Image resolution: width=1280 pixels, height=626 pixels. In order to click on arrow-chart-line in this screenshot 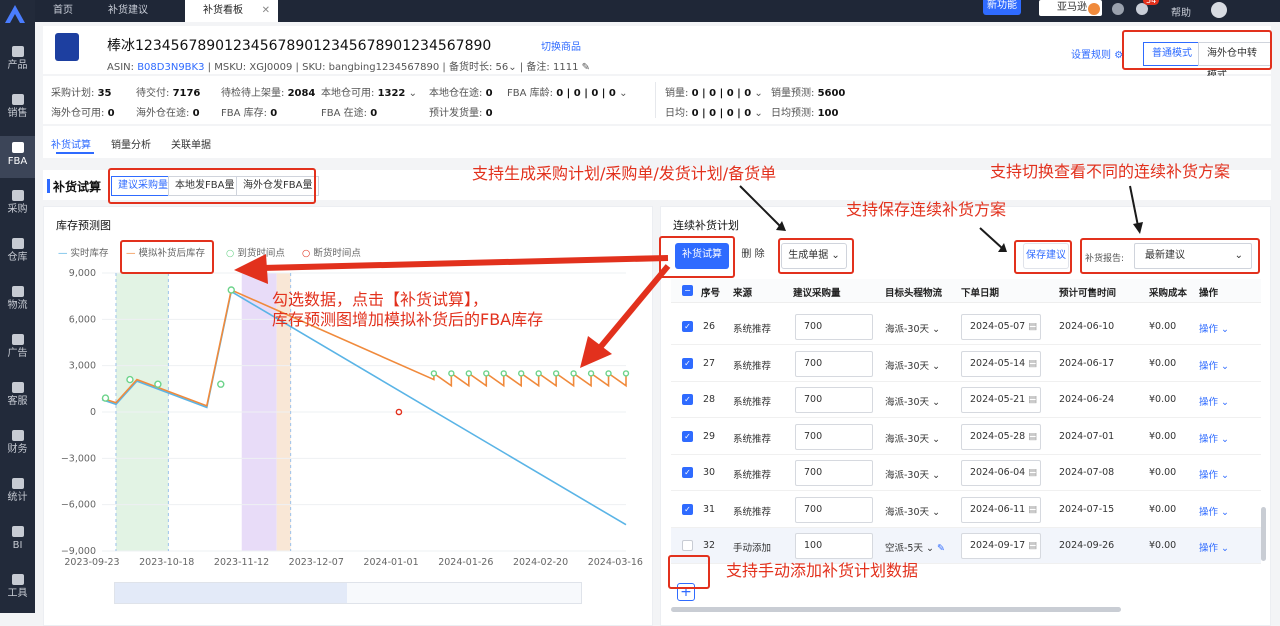, I will do `click(633, 308)`.